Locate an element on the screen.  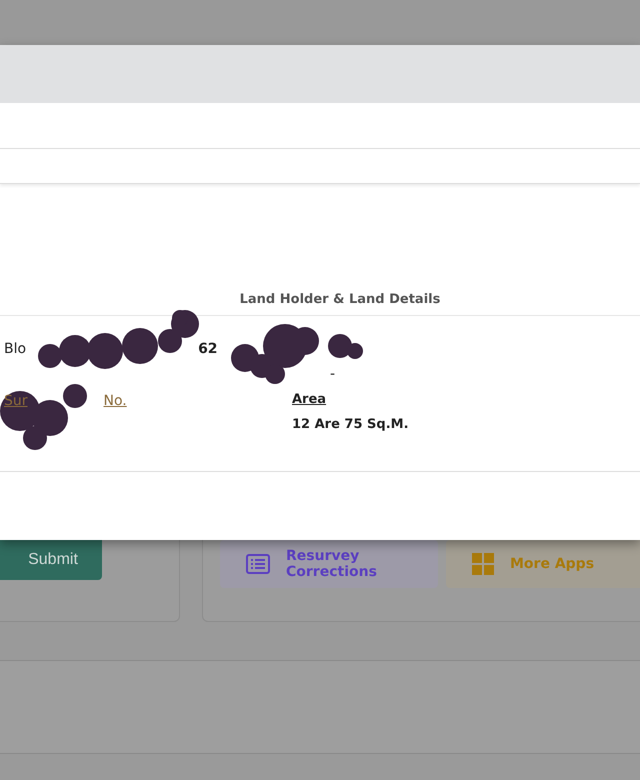
area-label: Area is located at coordinates (309, 399).